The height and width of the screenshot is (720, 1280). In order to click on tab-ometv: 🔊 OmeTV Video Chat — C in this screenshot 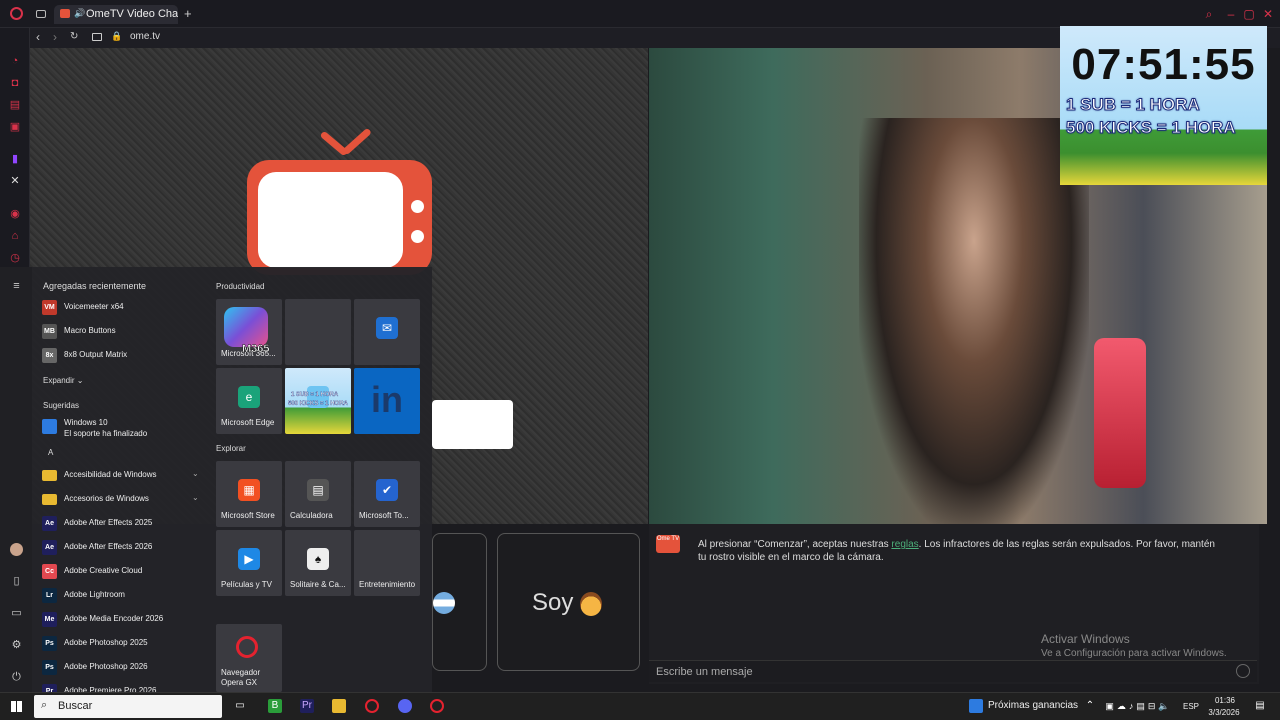, I will do `click(116, 14)`.